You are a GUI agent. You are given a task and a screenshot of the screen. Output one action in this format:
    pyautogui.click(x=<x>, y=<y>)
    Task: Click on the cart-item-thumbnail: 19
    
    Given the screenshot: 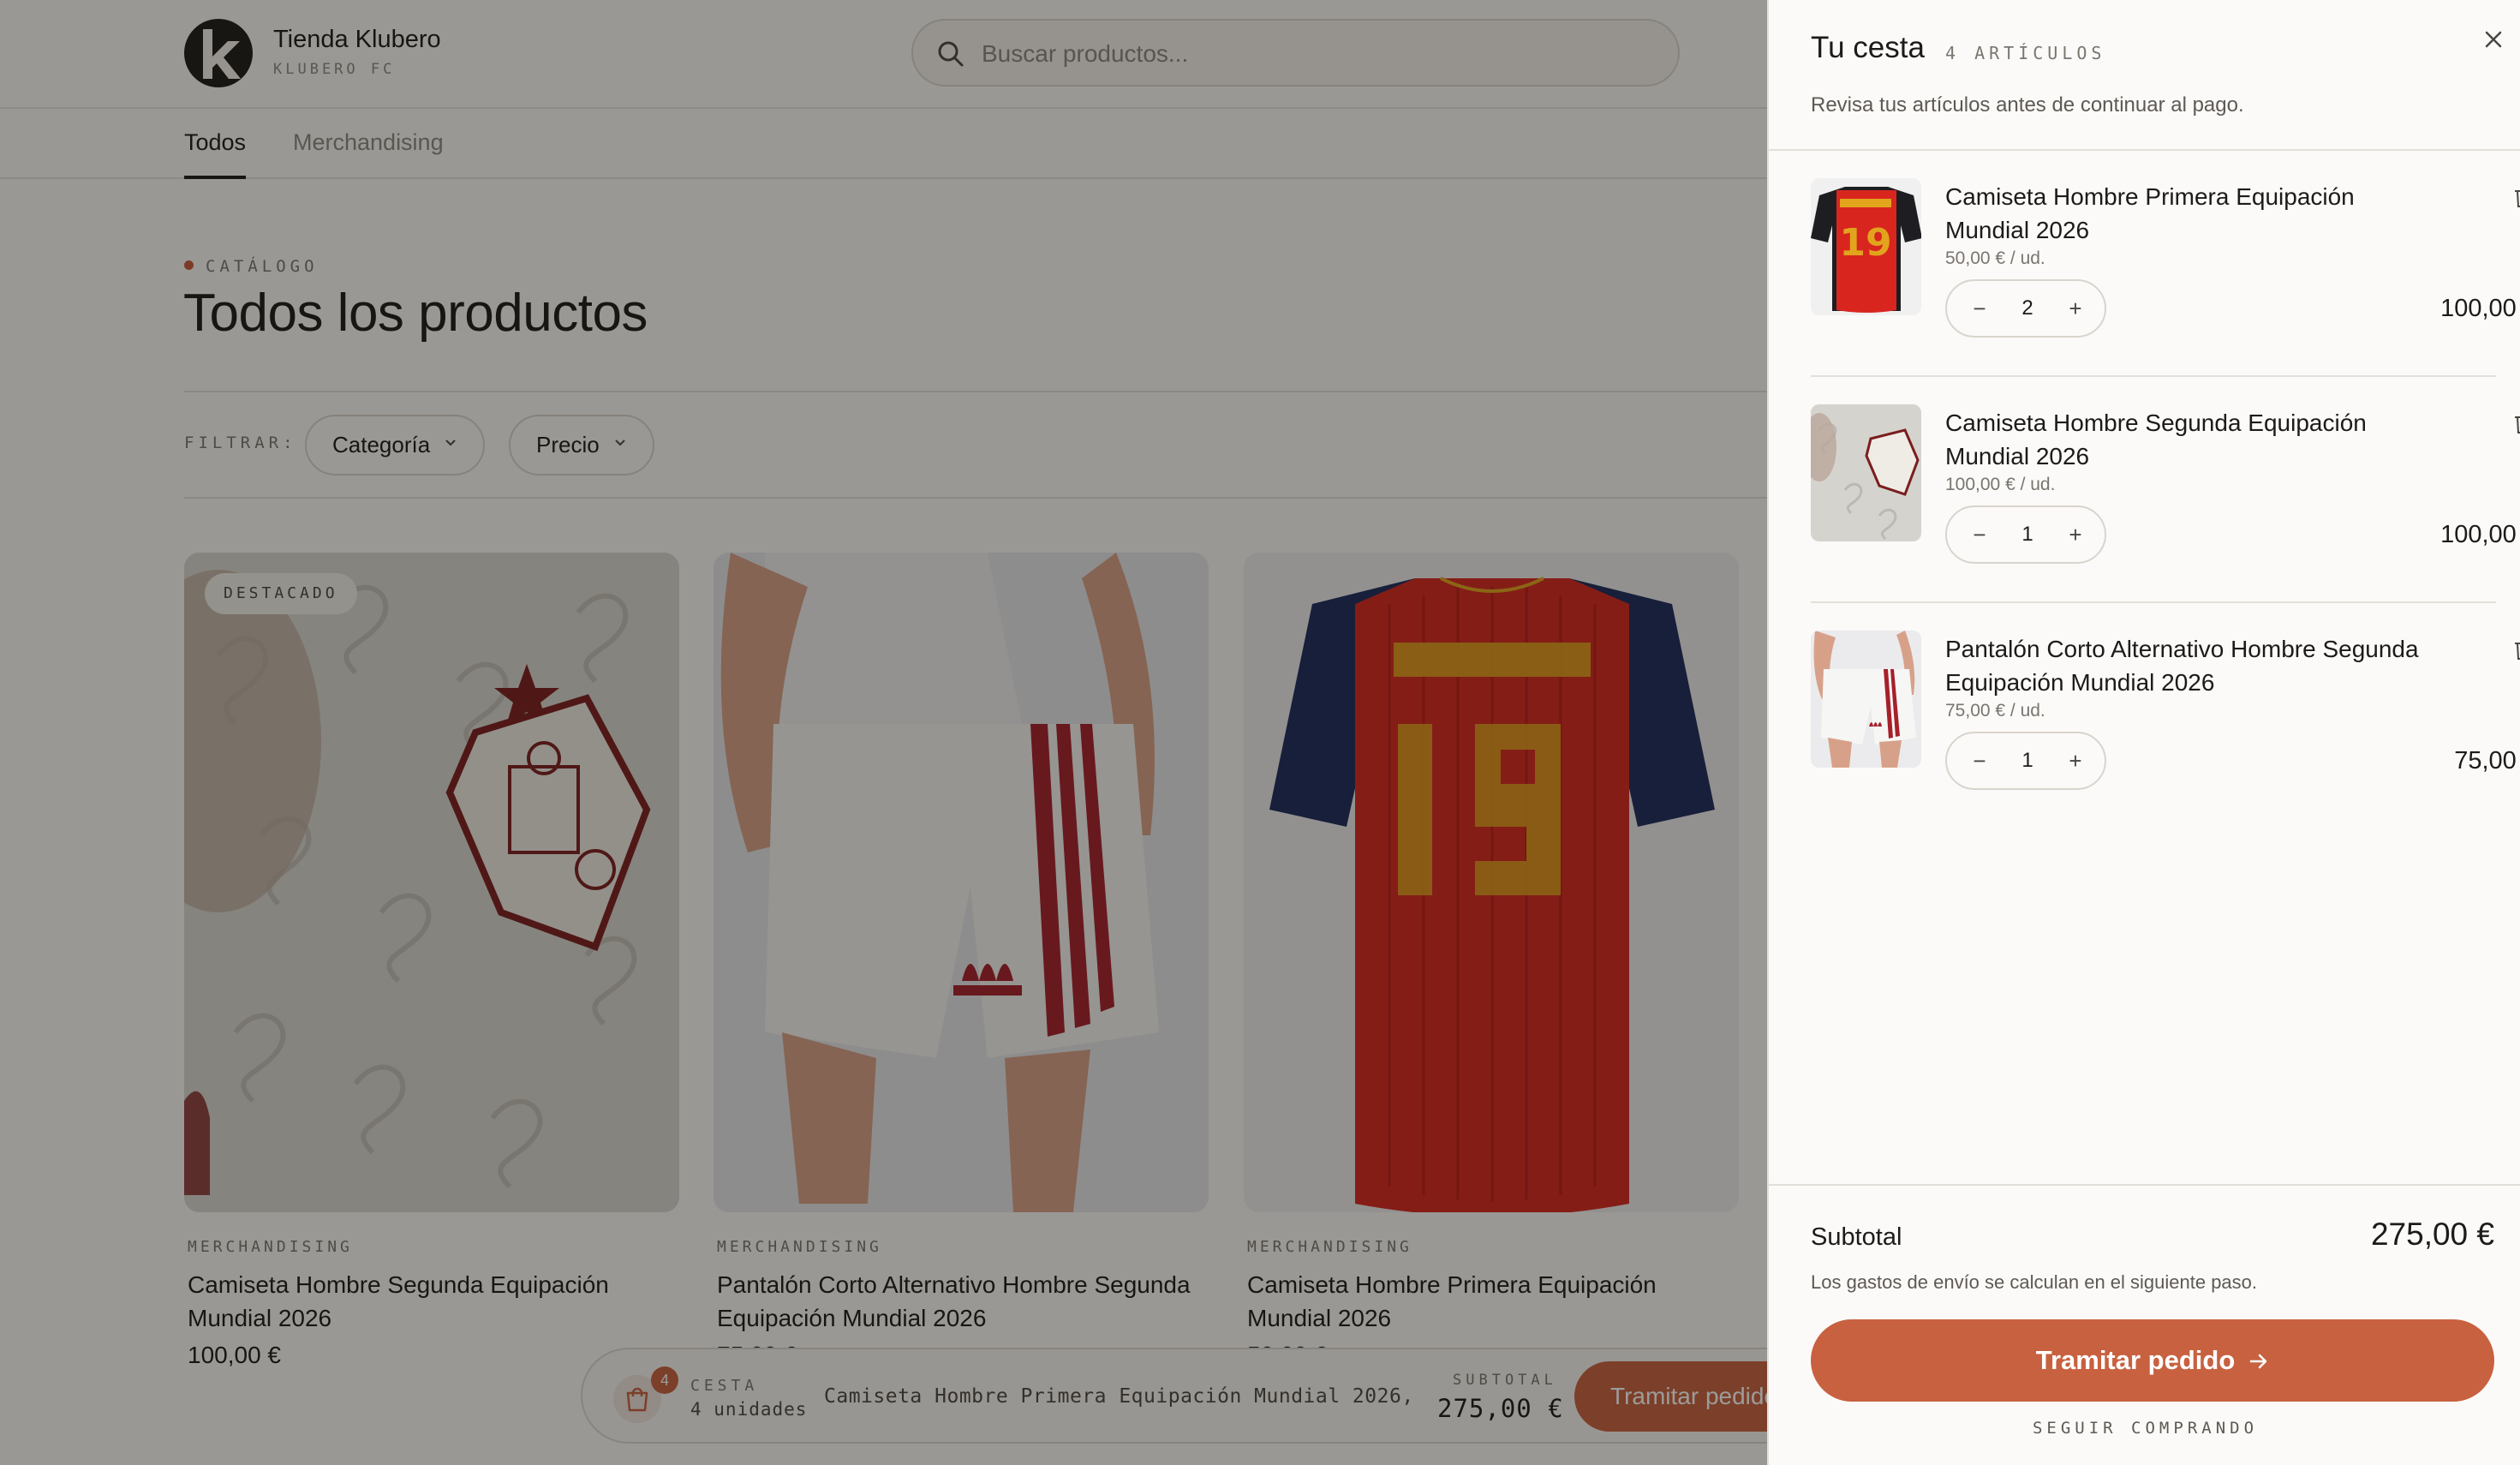 What is the action you would take?
    pyautogui.click(x=1866, y=247)
    